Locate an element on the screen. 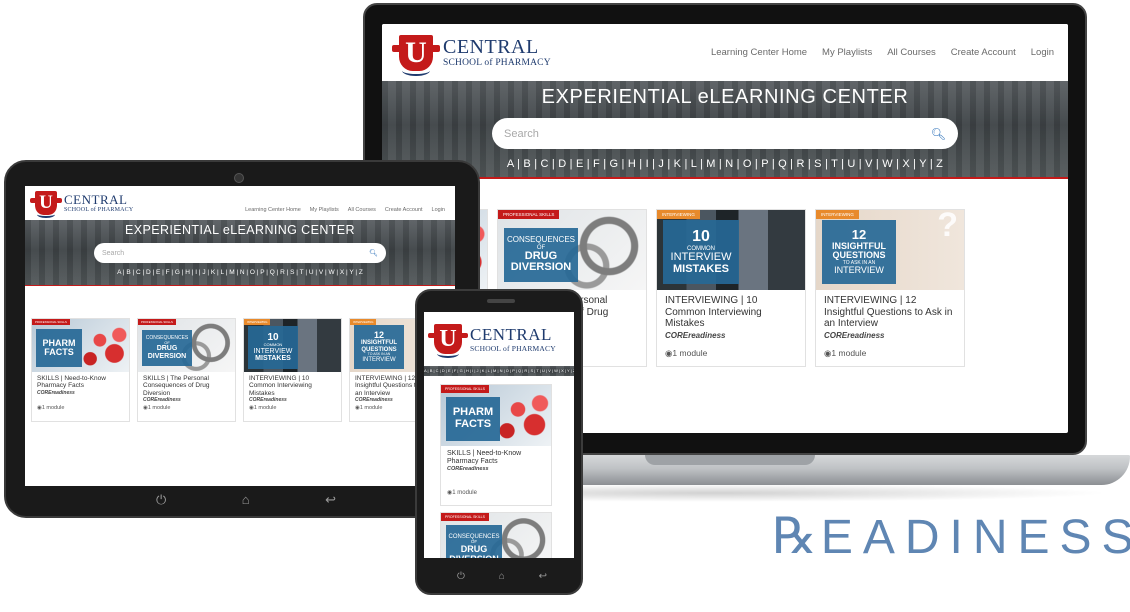 This screenshot has height=612, width=1130. tablet-nav-buttons: ⏻ ⌂ ↩ is located at coordinates (246, 500).